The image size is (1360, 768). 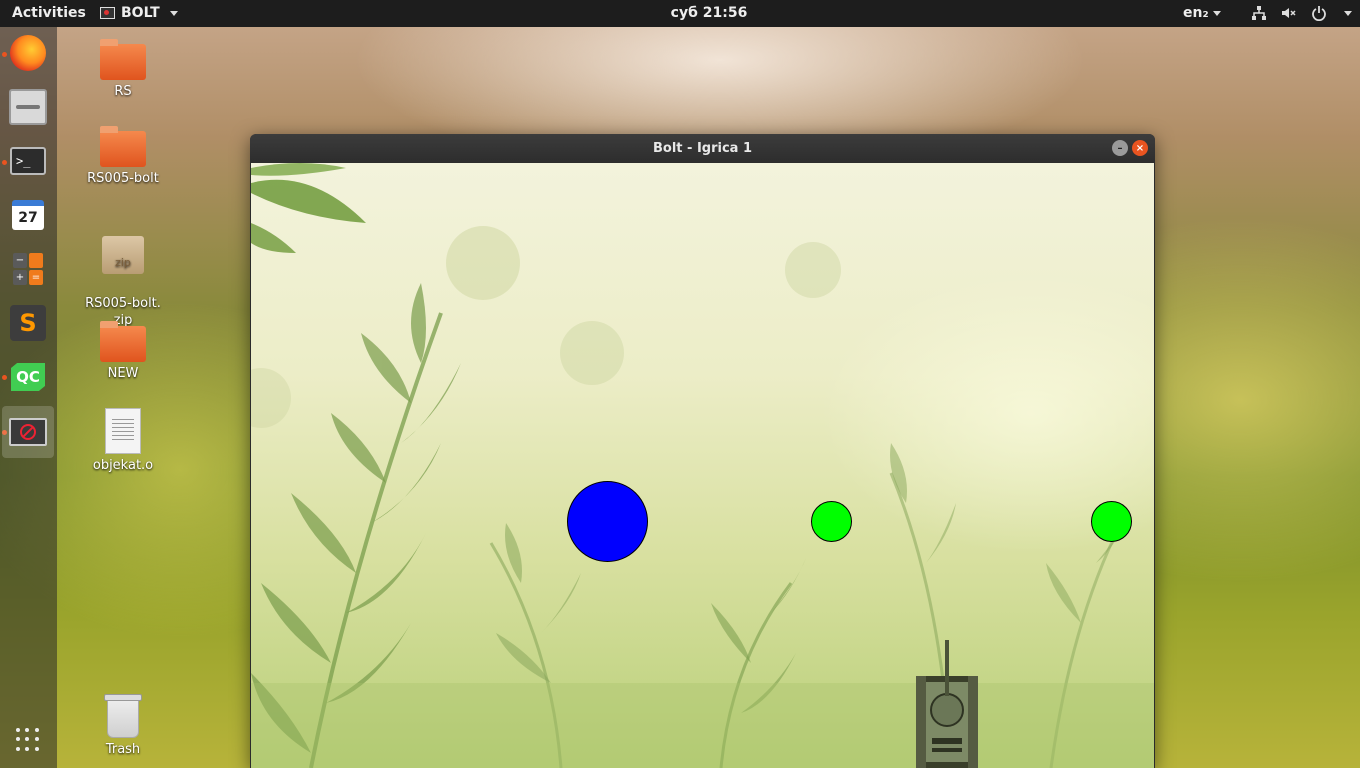 What do you see at coordinates (607, 521) in the screenshot?
I see `blue-ball` at bounding box center [607, 521].